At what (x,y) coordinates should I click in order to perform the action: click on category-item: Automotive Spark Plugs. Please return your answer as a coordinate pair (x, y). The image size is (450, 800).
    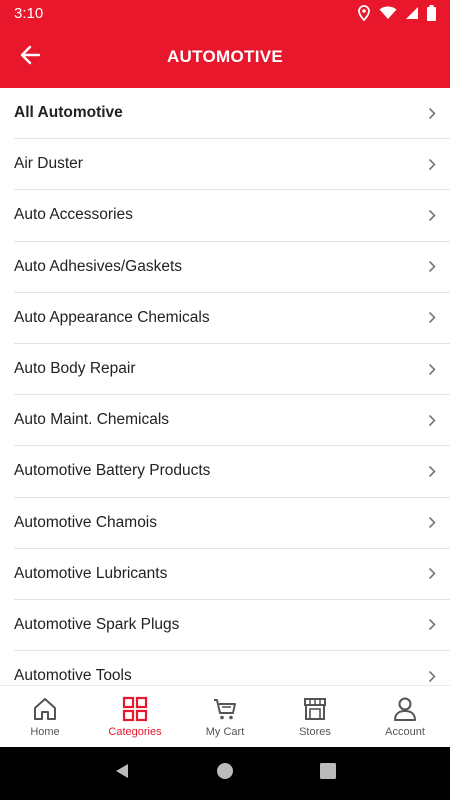
    Looking at the image, I should click on (232, 626).